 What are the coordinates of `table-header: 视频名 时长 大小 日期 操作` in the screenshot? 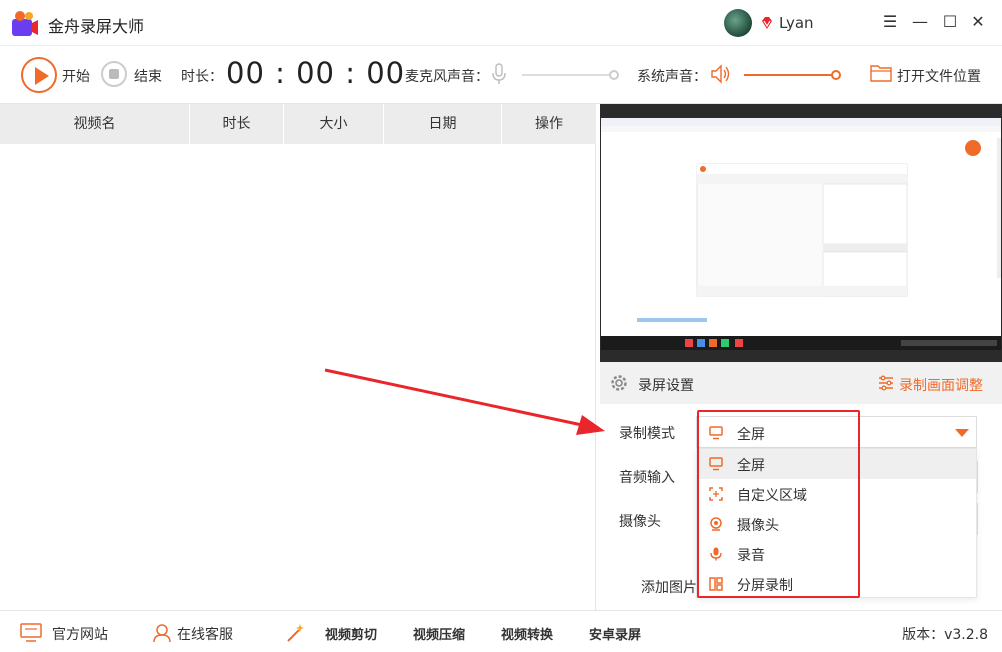 It's located at (298, 124).